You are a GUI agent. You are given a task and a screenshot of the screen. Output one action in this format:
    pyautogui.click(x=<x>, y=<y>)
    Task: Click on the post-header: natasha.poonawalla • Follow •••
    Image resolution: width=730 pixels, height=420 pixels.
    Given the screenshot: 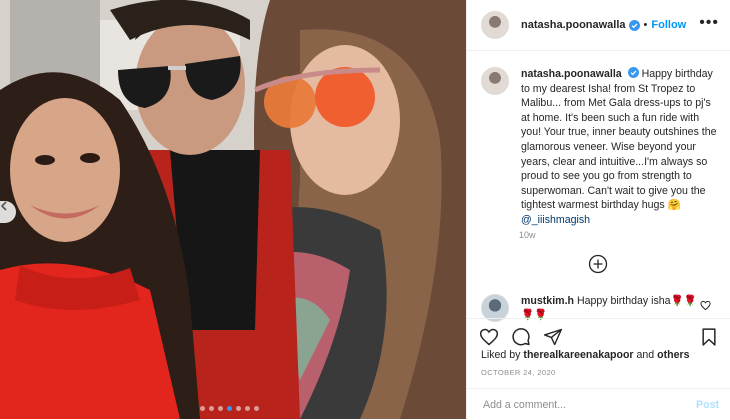 What is the action you would take?
    pyautogui.click(x=598, y=25)
    